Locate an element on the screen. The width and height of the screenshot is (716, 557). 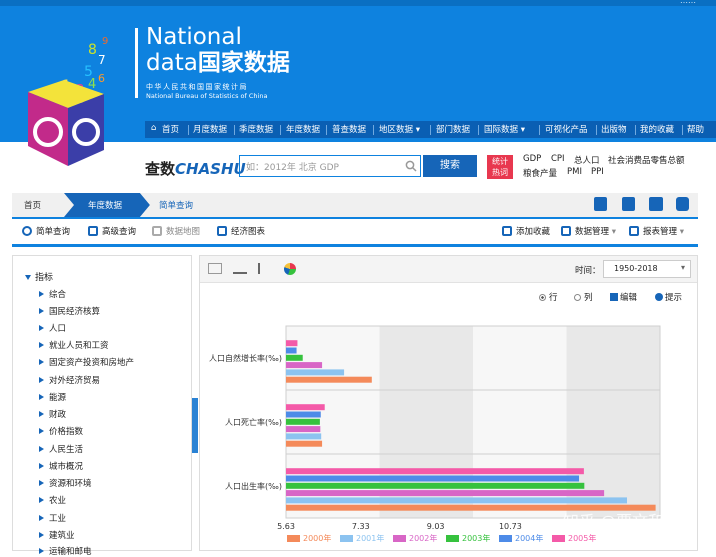
brand-data-en: data is located at coordinates (172, 63).